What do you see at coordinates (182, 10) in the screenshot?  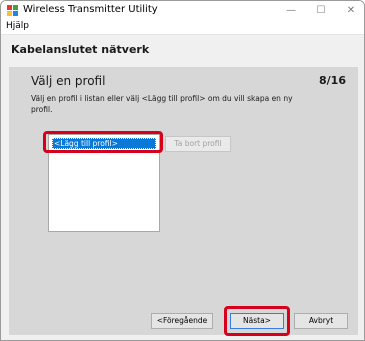 I see `title-bar: Wireless Transmitter Utility — ☐ ✕` at bounding box center [182, 10].